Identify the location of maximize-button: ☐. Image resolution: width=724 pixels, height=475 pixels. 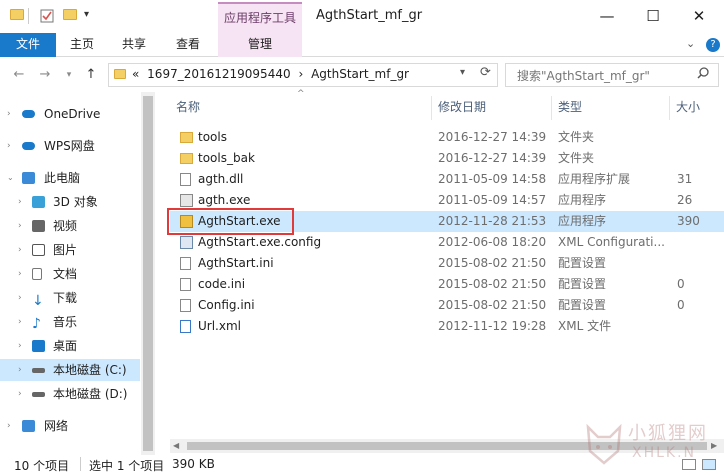
(653, 16).